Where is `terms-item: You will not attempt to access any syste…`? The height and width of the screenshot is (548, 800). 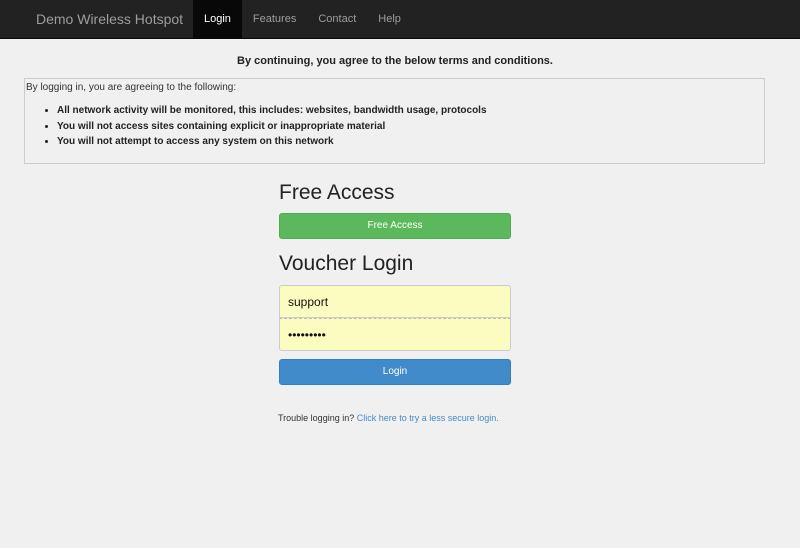
terms-item: You will not attempt to access any syste… is located at coordinates (272, 142).